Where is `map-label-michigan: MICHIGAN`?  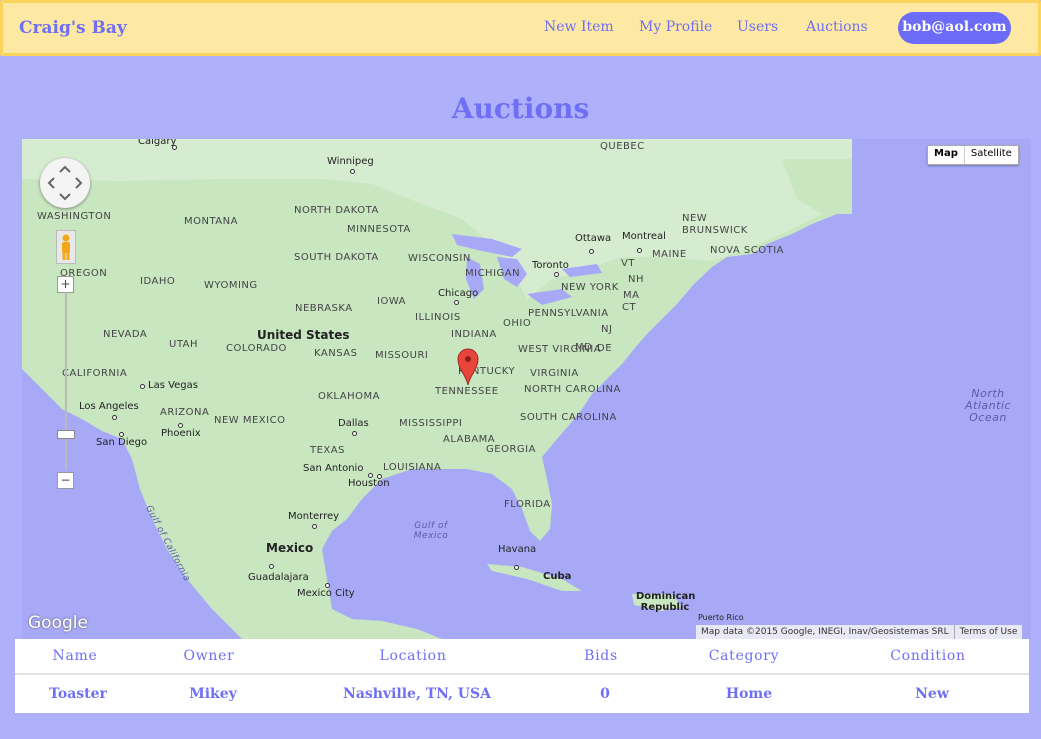 map-label-michigan: MICHIGAN is located at coordinates (493, 273).